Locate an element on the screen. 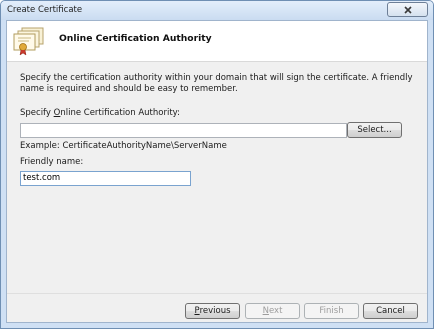  previous-button: Previous is located at coordinates (212, 311).